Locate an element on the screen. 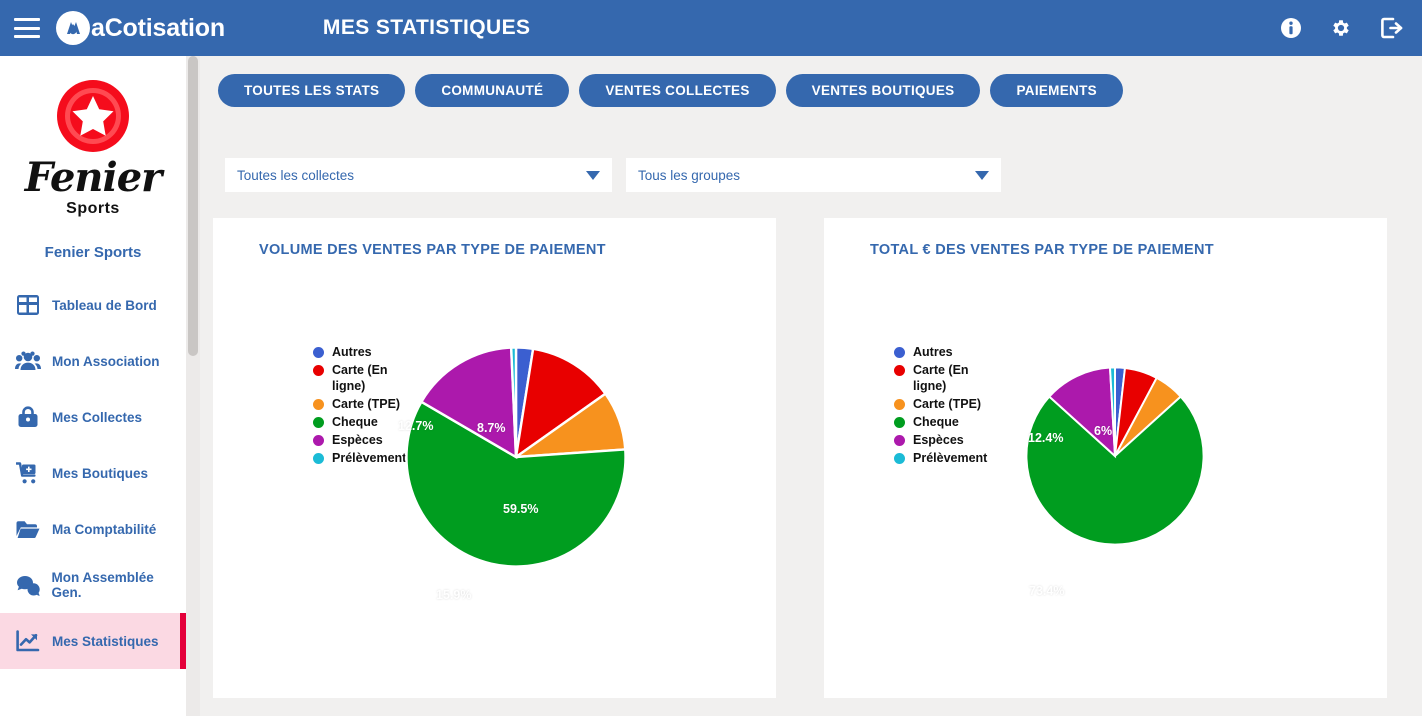  chart-line-icon is located at coordinates (28, 641).